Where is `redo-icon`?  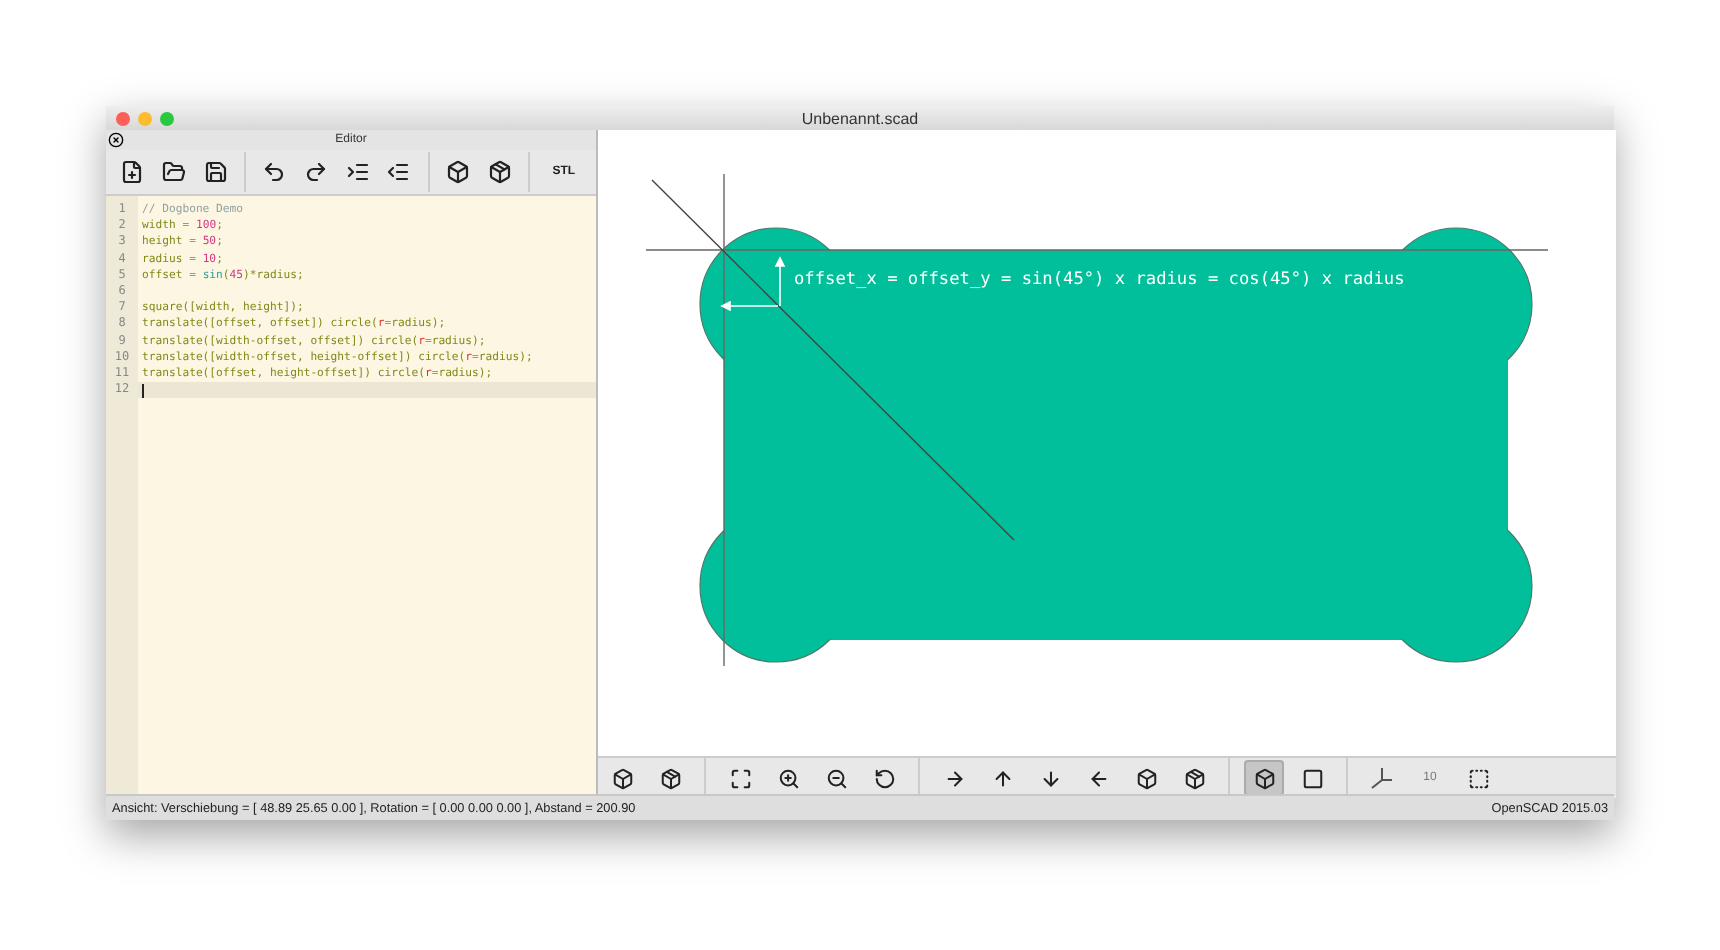 redo-icon is located at coordinates (315, 172).